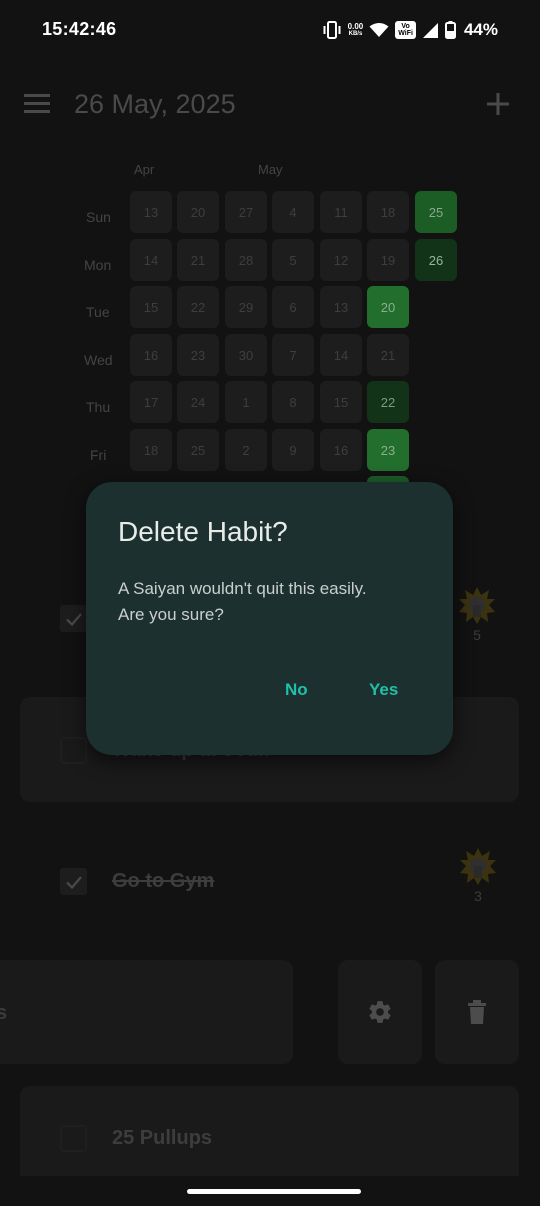 Image resolution: width=540 pixels, height=1206 pixels. What do you see at coordinates (37, 104) in the screenshot?
I see `menu-icon` at bounding box center [37, 104].